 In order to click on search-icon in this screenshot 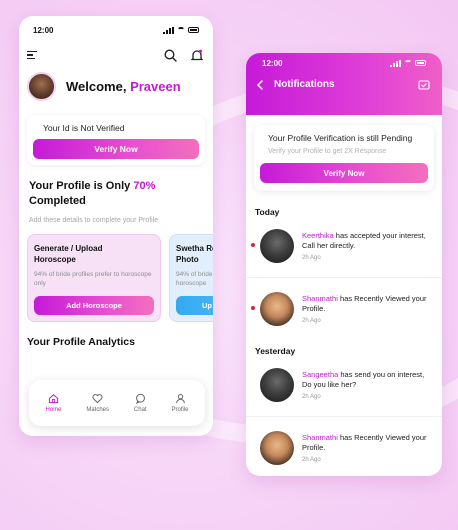, I will do `click(170, 55)`.